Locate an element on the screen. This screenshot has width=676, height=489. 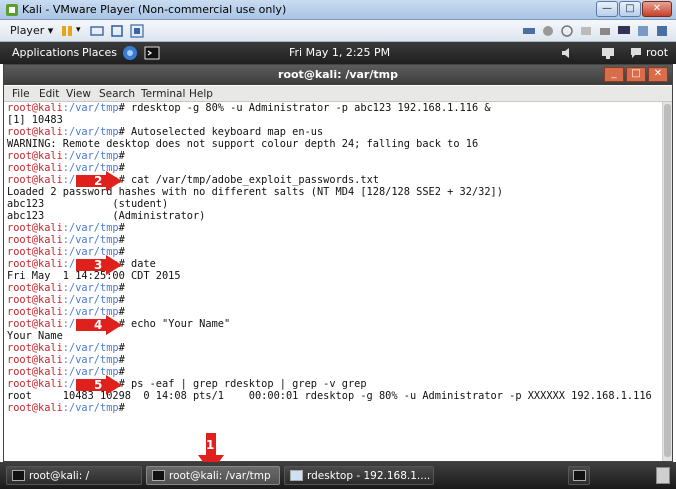
applications-menu: Applications is located at coordinates (45, 52).